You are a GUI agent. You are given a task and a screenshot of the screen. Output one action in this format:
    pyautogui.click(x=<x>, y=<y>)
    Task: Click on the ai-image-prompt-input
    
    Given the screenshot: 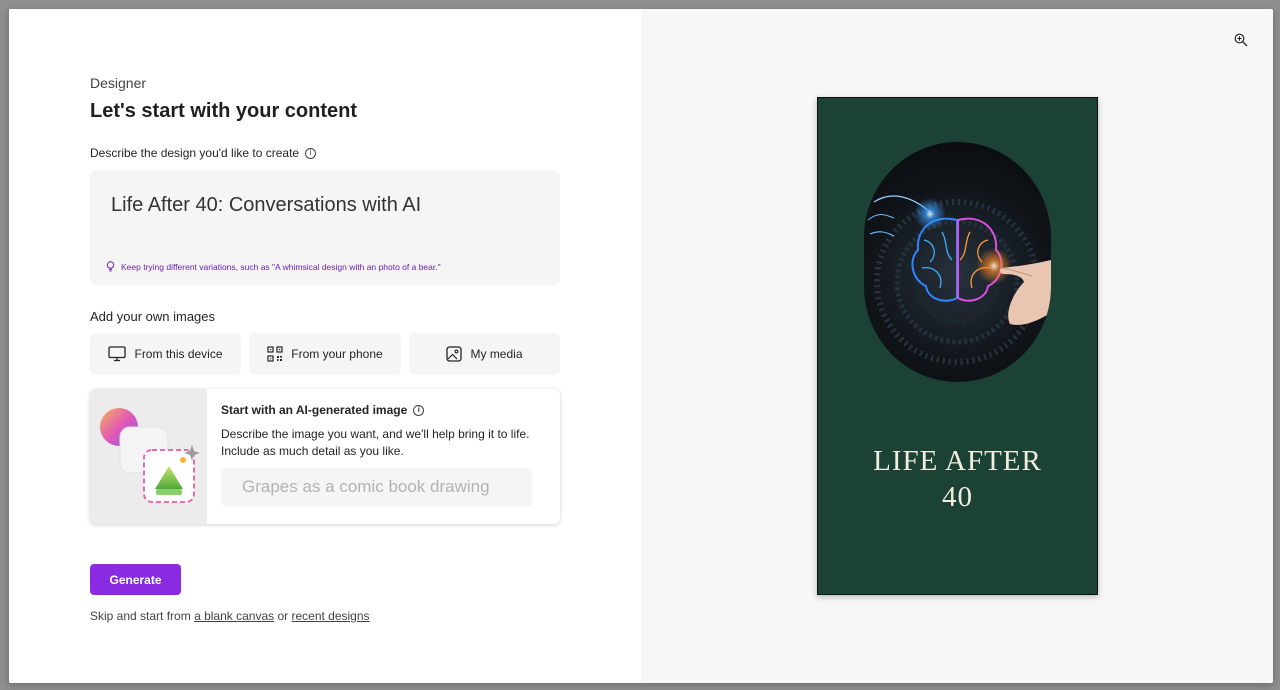 What is the action you would take?
    pyautogui.click(x=376, y=487)
    